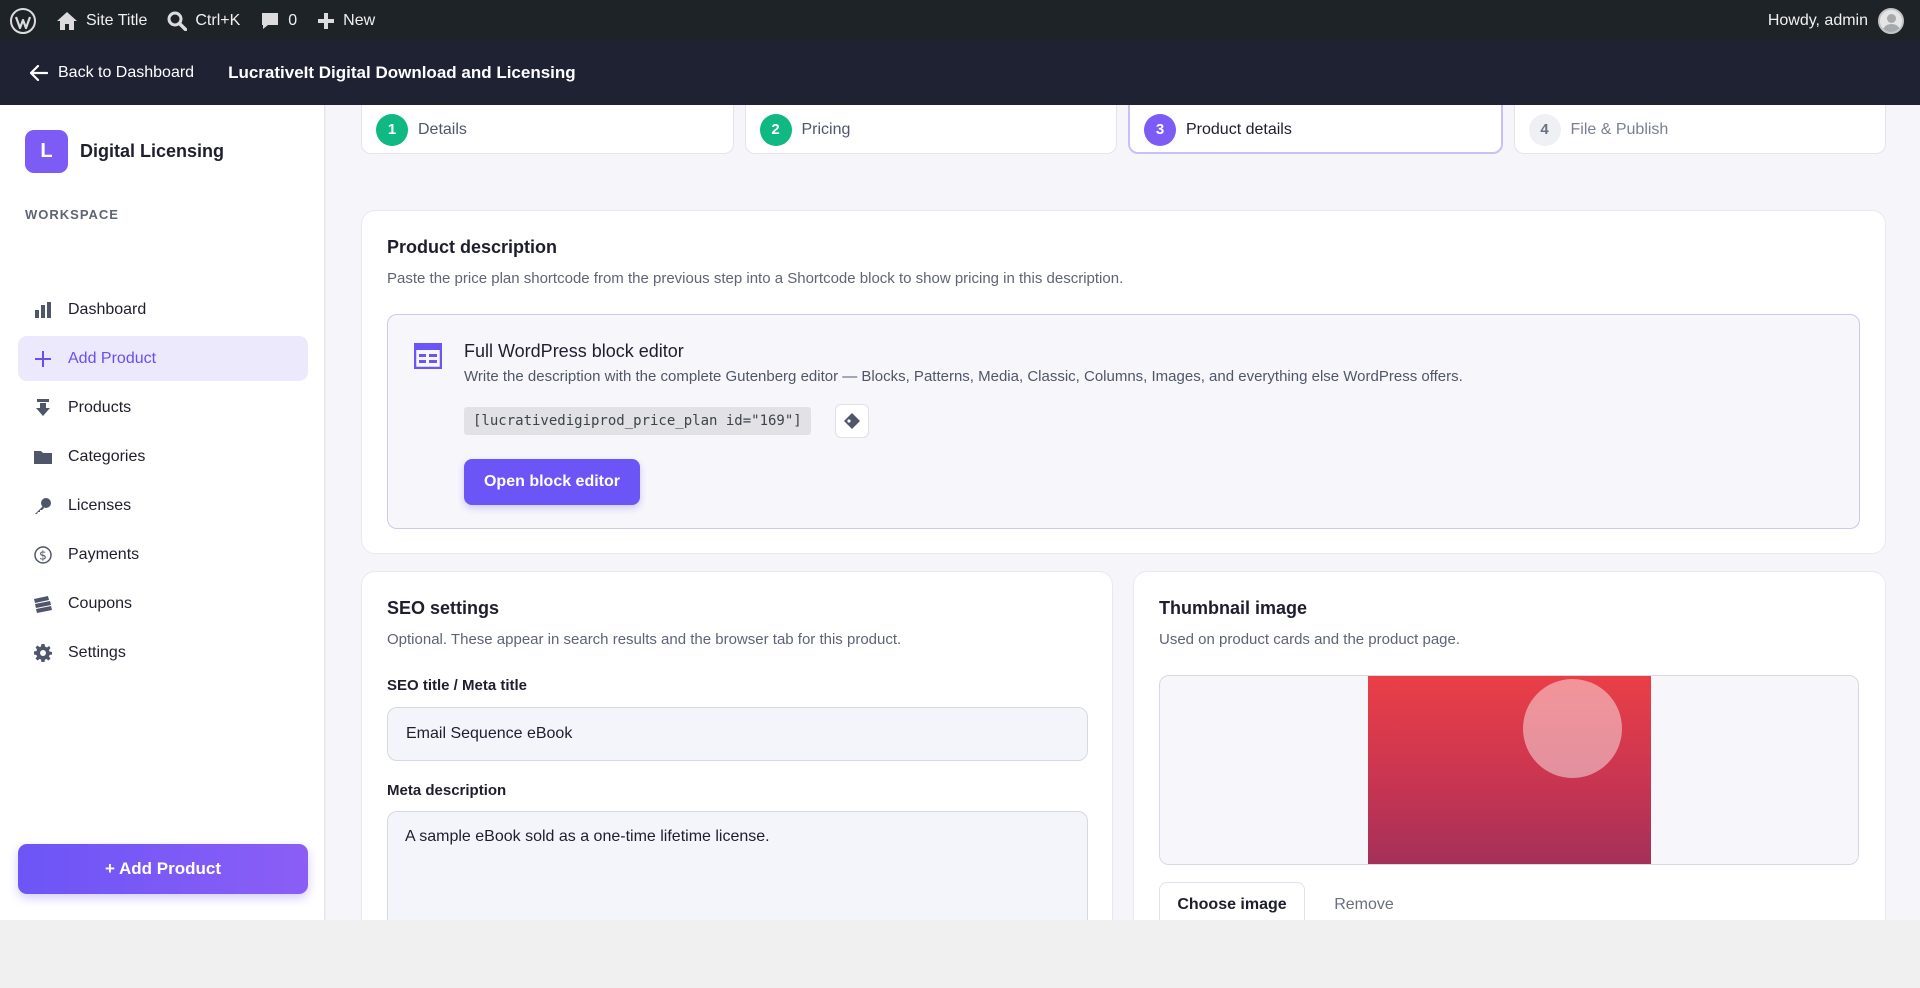  Describe the element at coordinates (104, 554) in the screenshot. I see `sidebar-item-label: Payments` at that location.